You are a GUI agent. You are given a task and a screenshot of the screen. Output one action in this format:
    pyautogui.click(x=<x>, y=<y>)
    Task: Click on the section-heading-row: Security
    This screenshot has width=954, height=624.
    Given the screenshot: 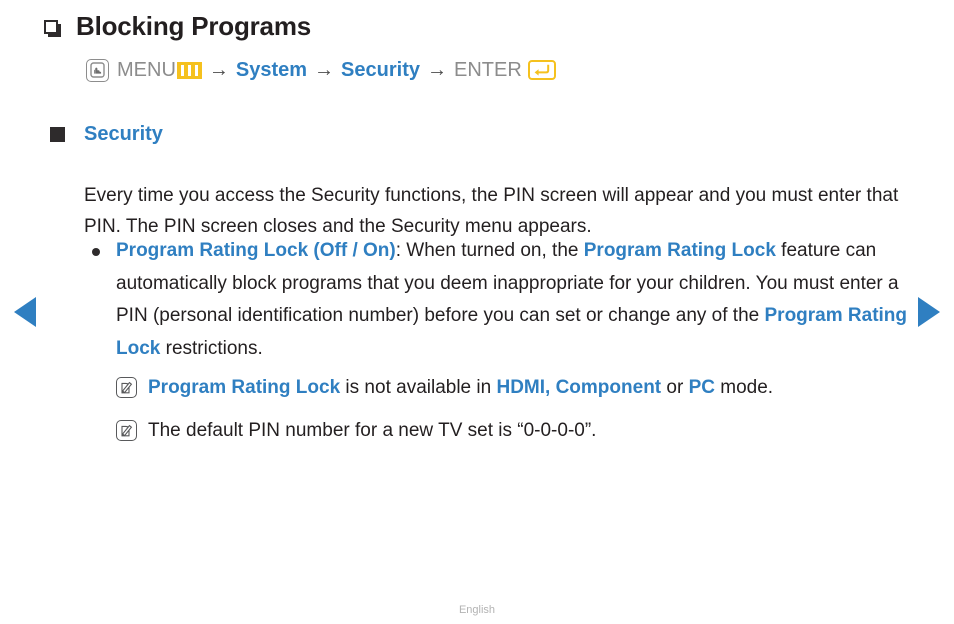 What is the action you would take?
    pyautogui.click(x=106, y=134)
    